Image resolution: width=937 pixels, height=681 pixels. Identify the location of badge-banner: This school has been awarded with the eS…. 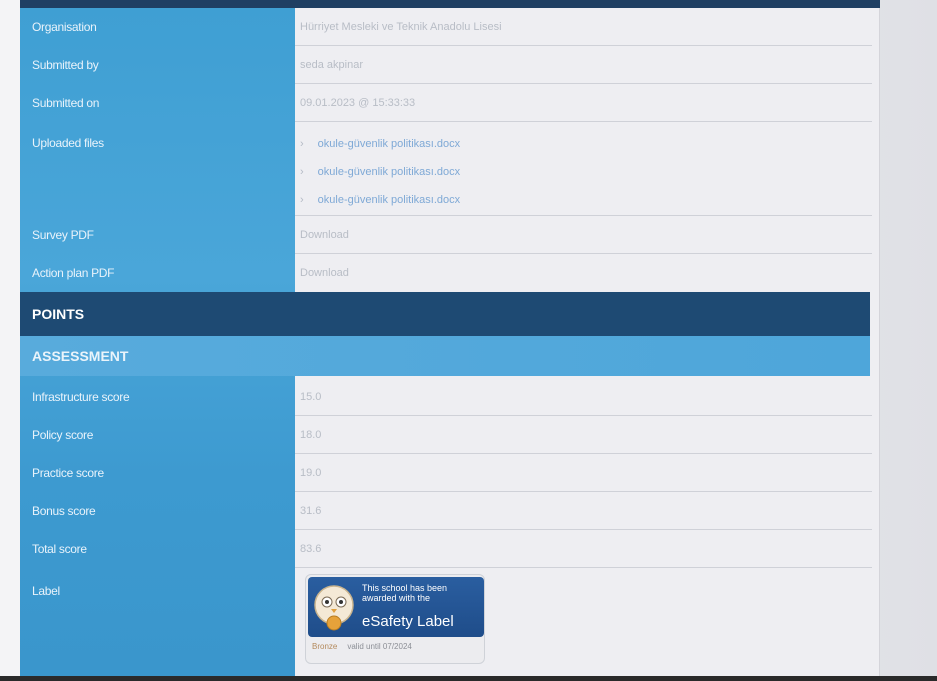
(396, 607).